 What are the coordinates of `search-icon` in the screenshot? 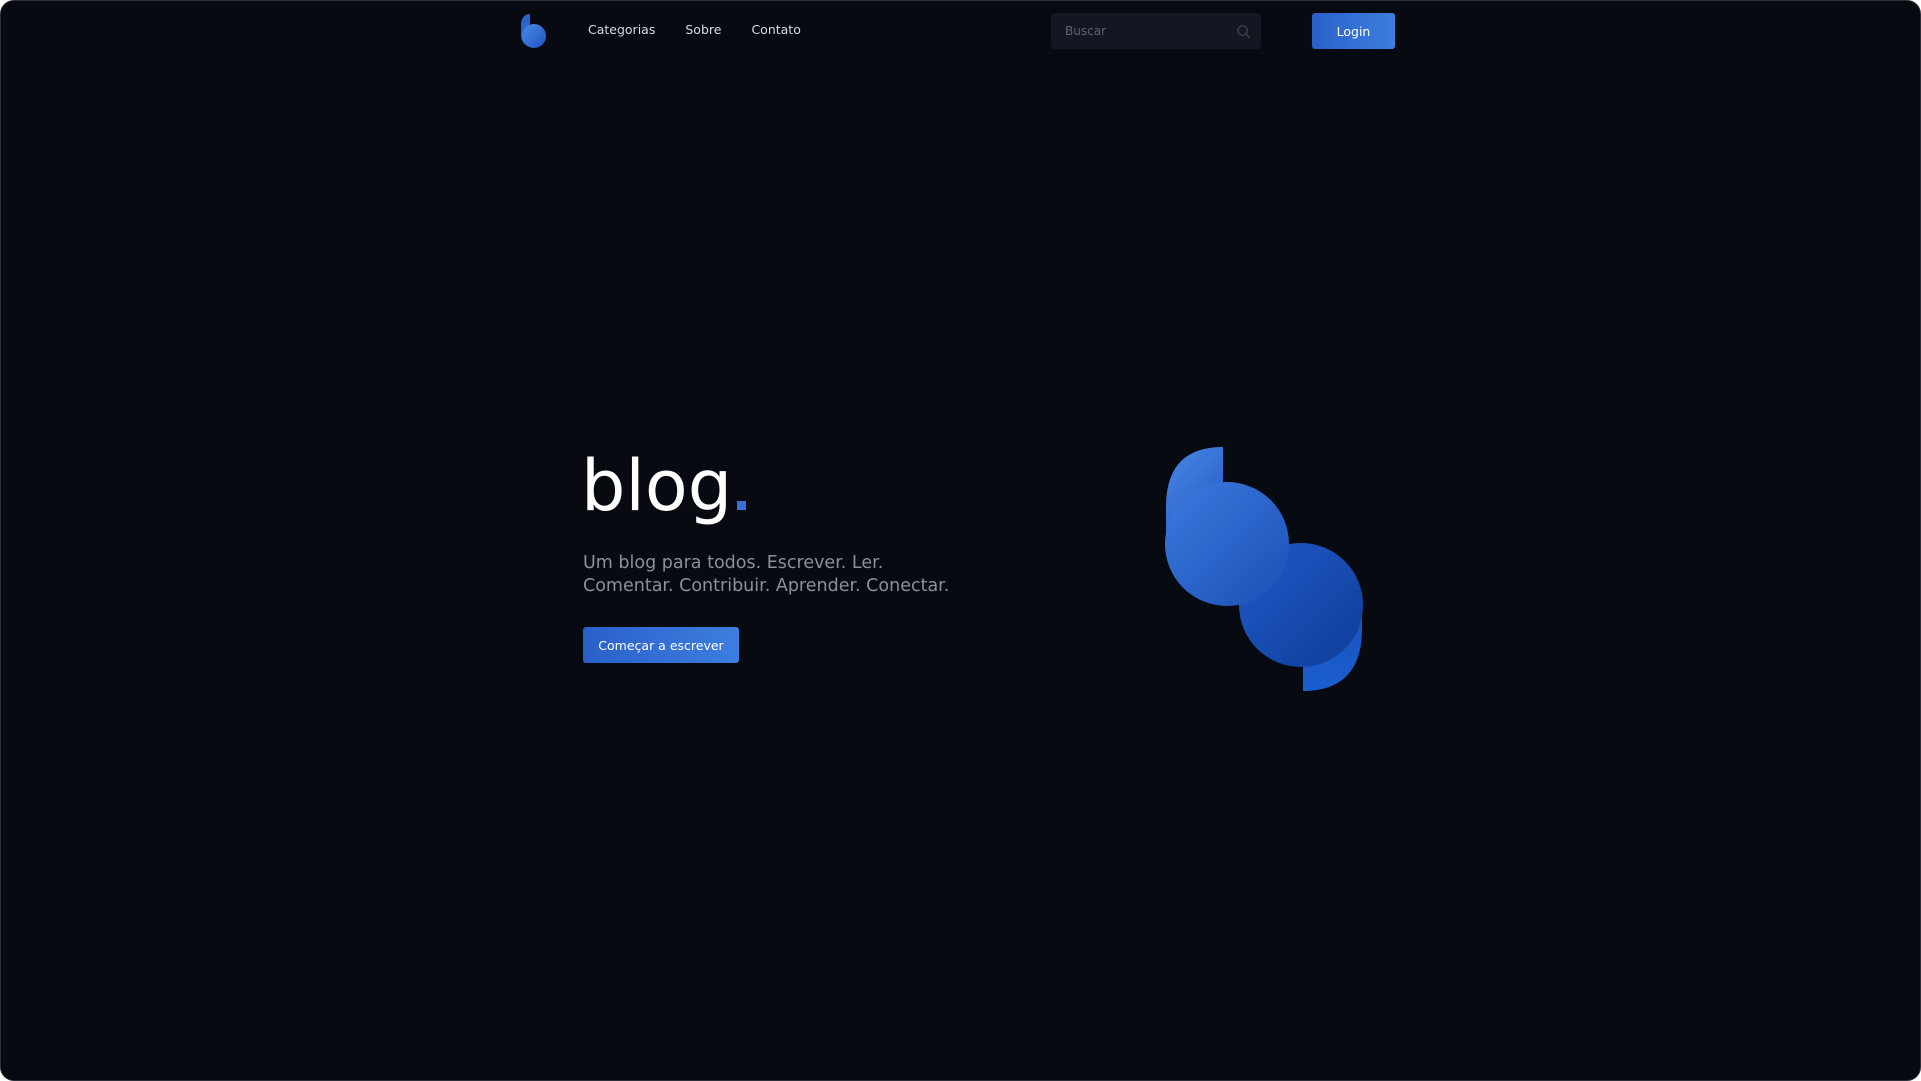 It's located at (1243, 31).